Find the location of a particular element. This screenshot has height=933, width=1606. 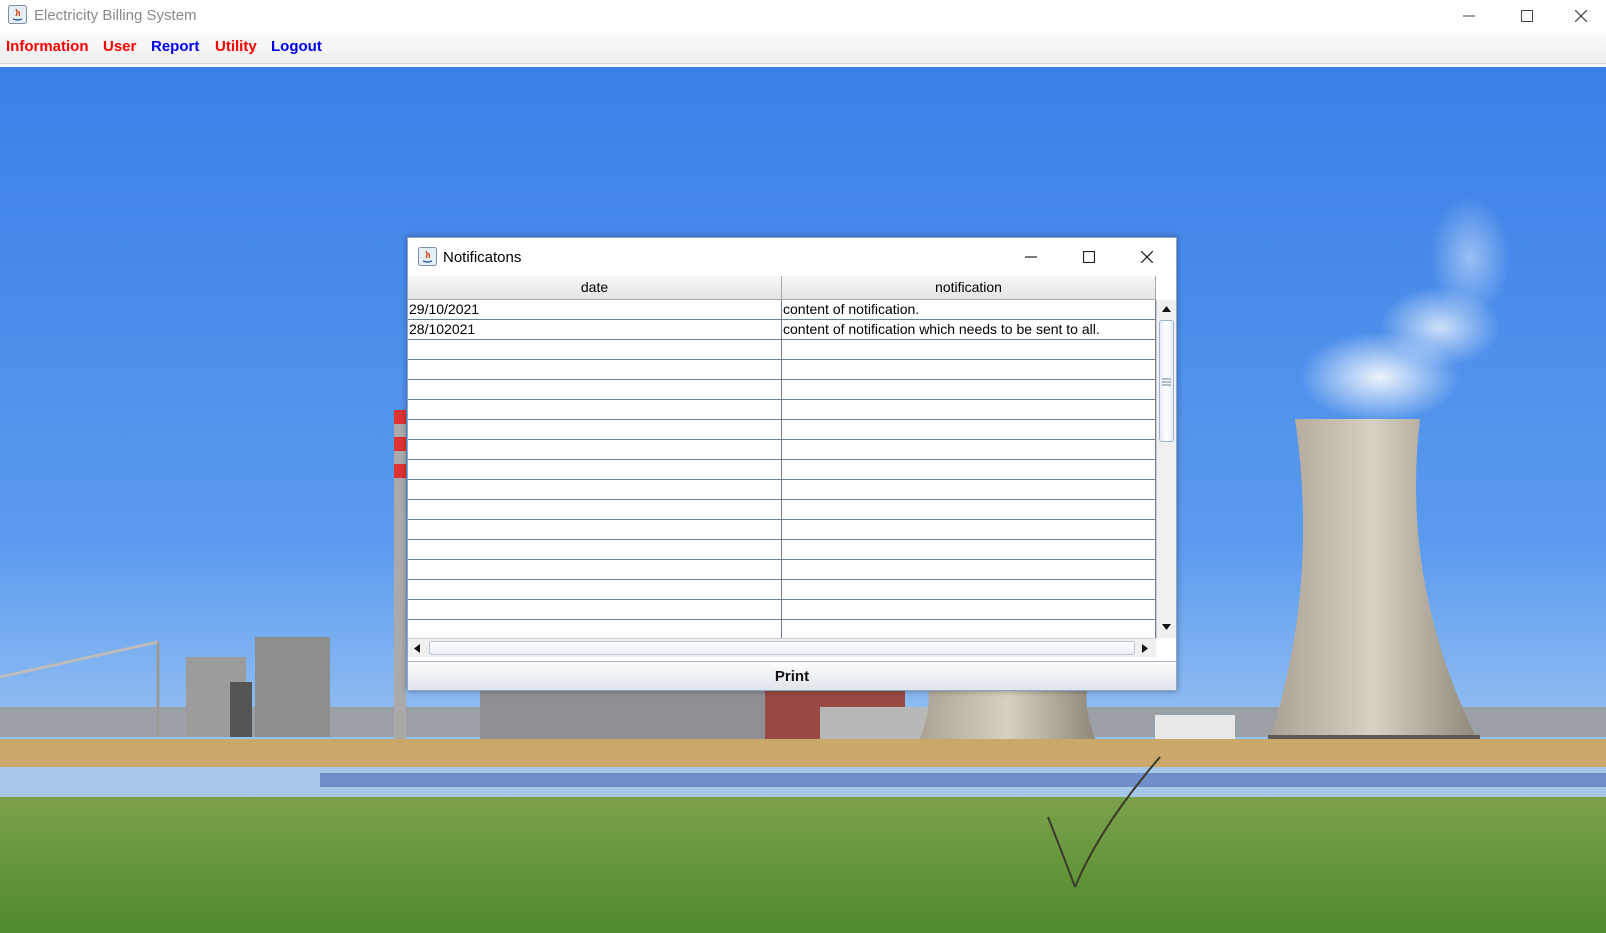

scroll-right-button is located at coordinates (1145, 648).